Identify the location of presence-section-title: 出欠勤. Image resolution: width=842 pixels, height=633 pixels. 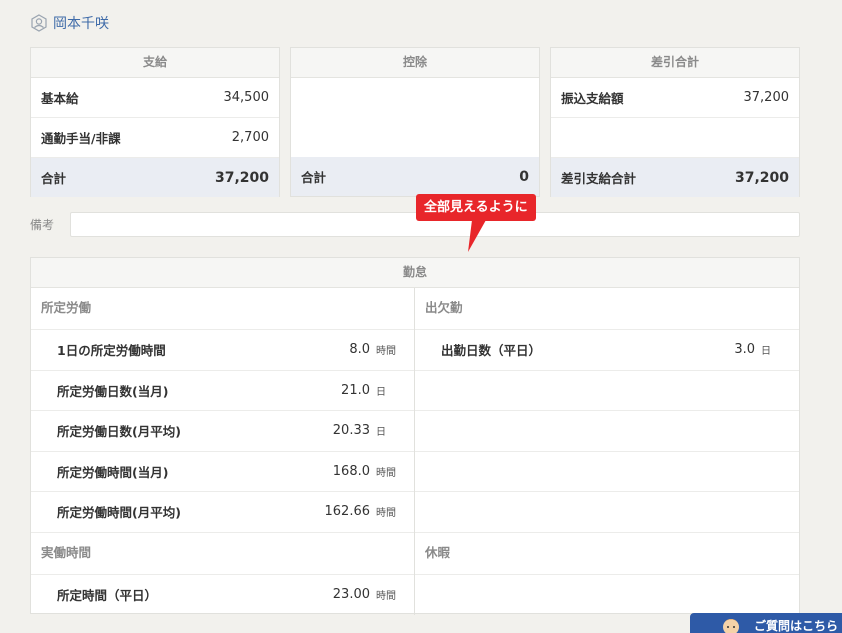
(607, 309).